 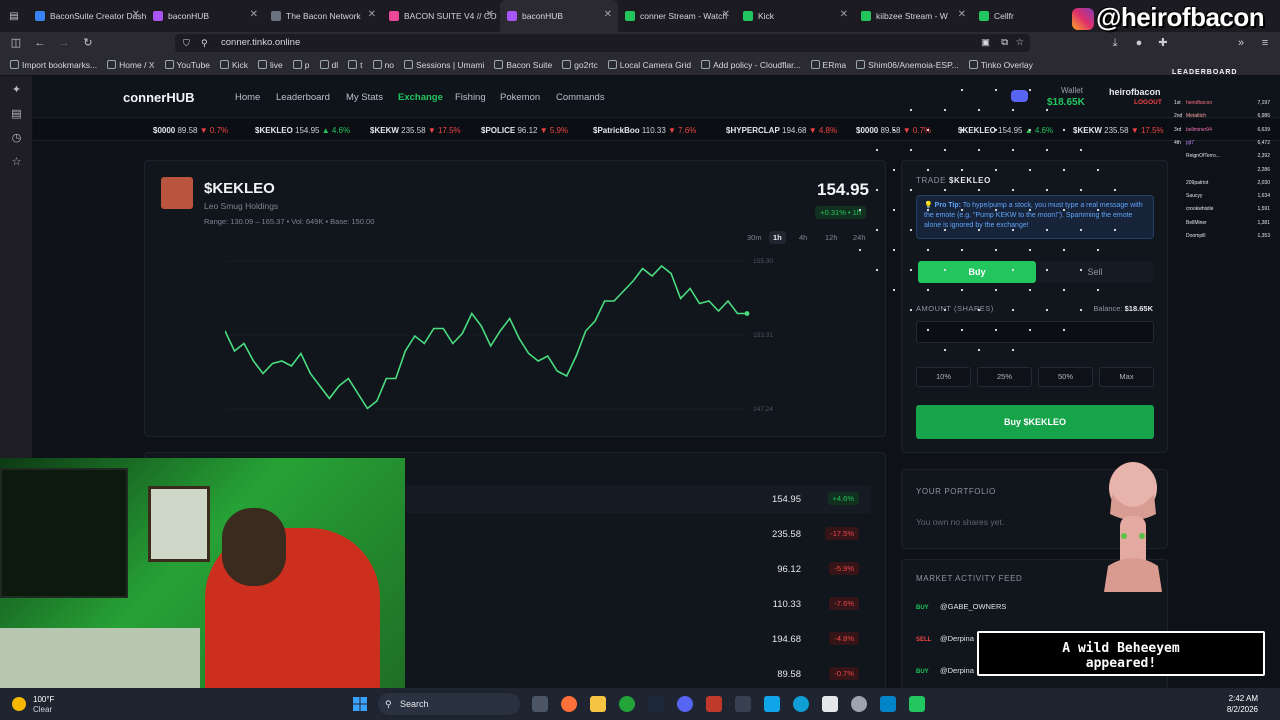 I want to click on percent-button-50pct: 50%, so click(x=1065, y=377).